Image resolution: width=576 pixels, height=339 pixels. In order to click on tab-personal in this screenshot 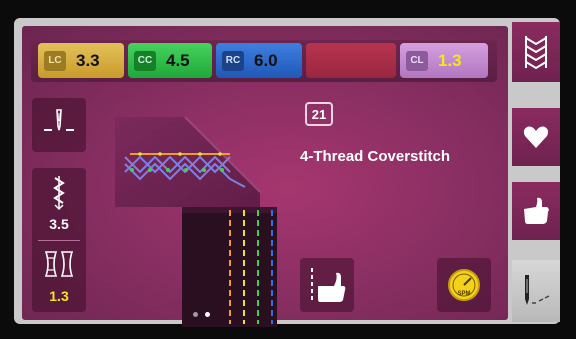, I will do `click(536, 211)`.